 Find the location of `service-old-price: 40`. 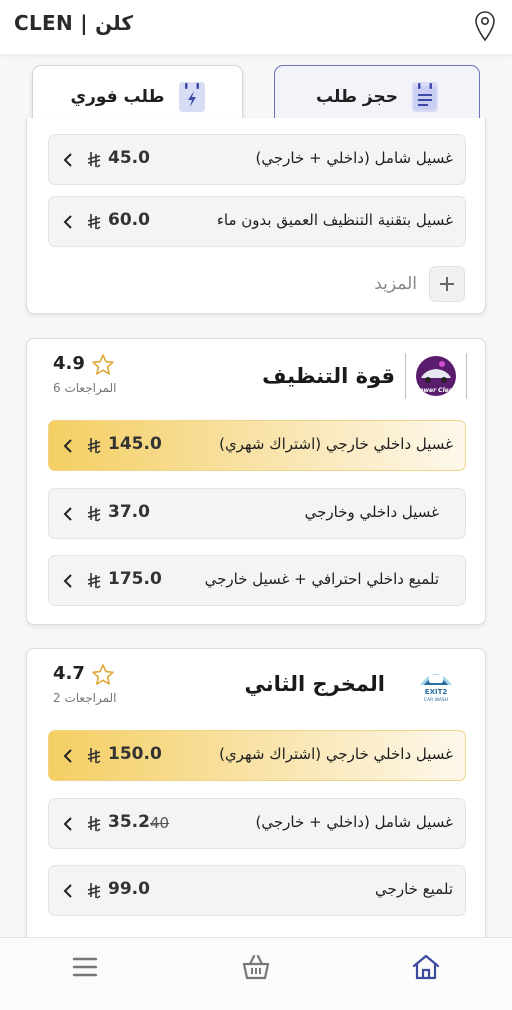

service-old-price: 40 is located at coordinates (160, 823).